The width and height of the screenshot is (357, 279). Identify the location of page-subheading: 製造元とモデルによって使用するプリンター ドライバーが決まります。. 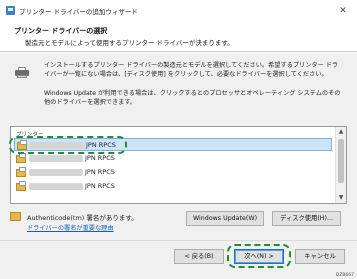
(129, 43).